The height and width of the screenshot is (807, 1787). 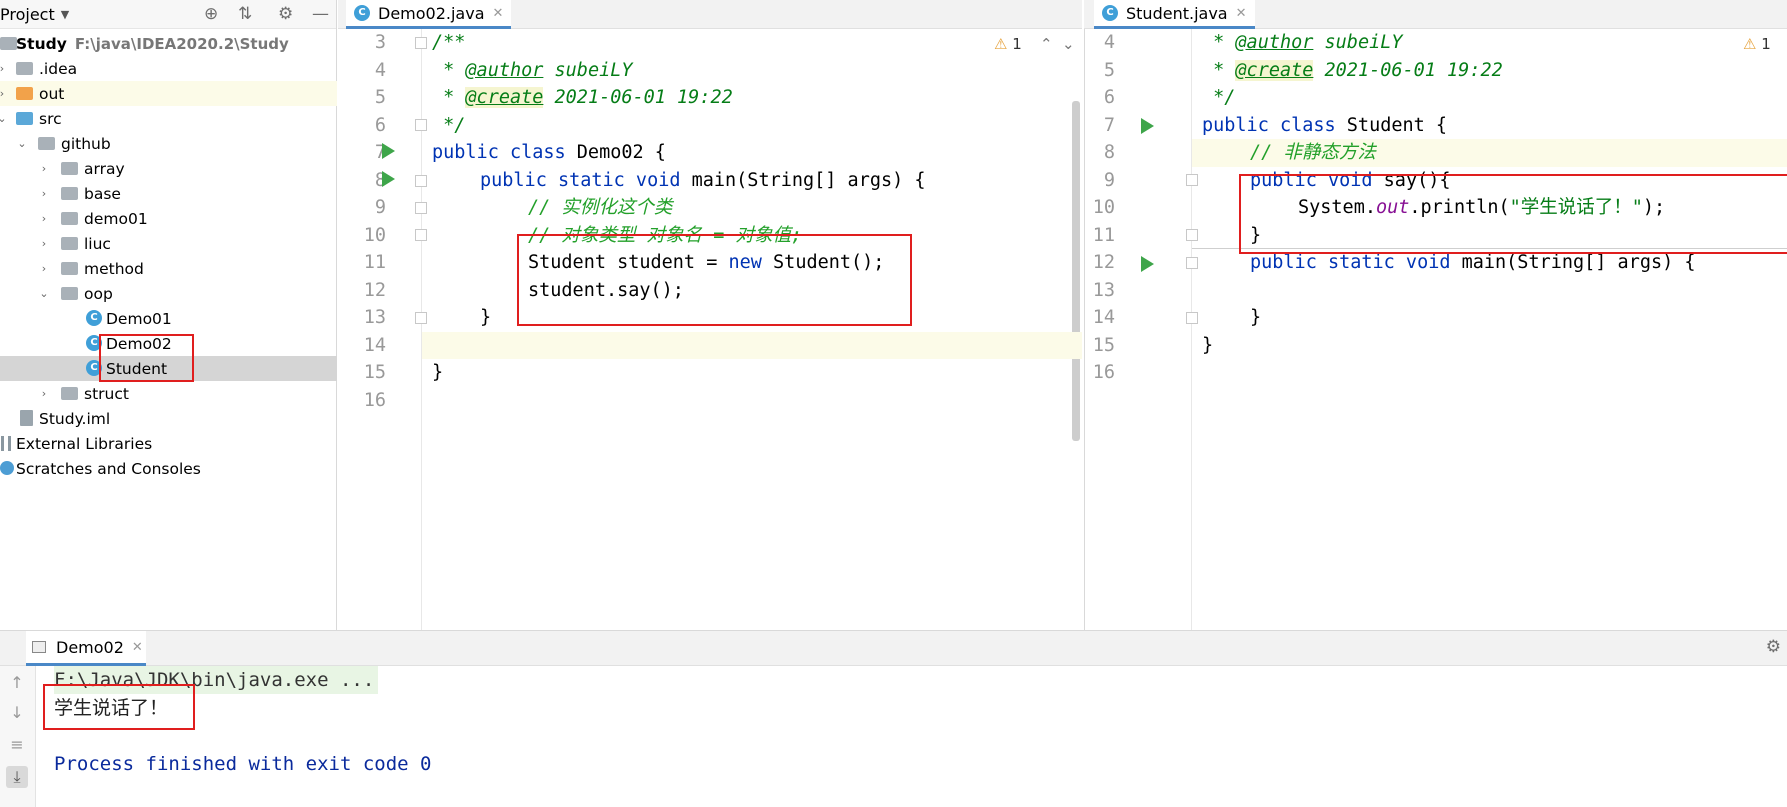 What do you see at coordinates (86, 143) in the screenshot?
I see `tree-item-label: github` at bounding box center [86, 143].